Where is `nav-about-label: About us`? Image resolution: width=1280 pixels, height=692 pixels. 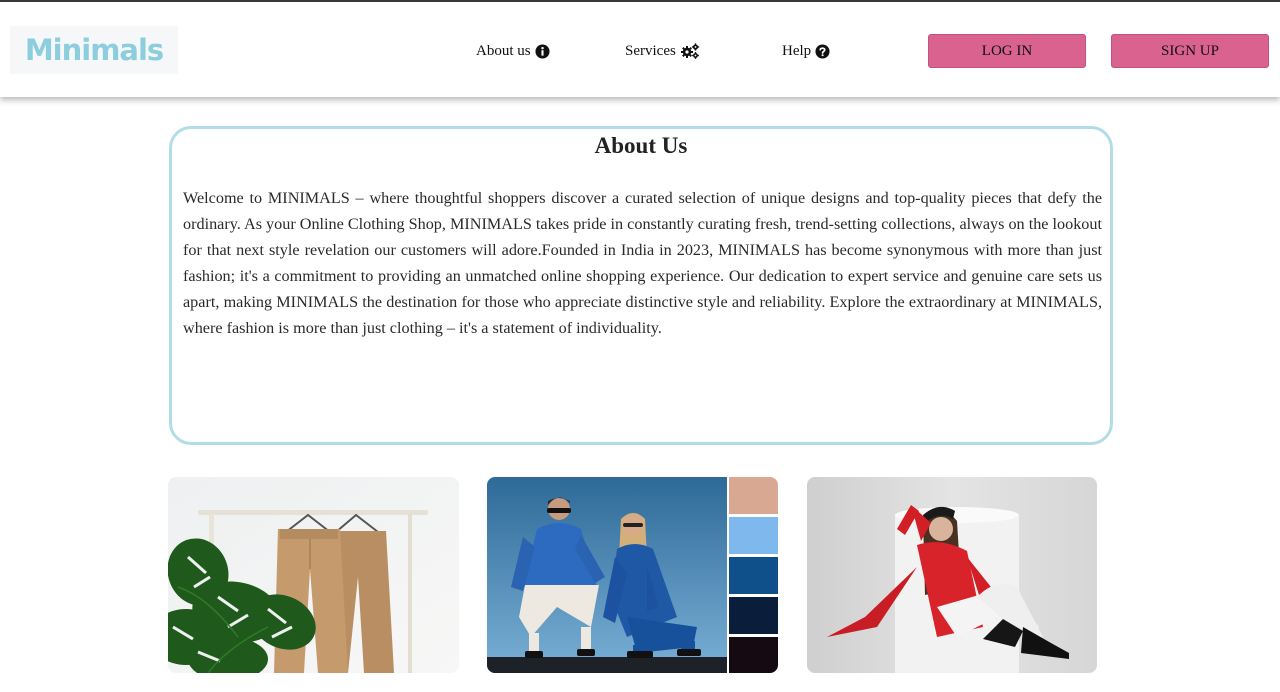 nav-about-label: About us is located at coordinates (503, 50).